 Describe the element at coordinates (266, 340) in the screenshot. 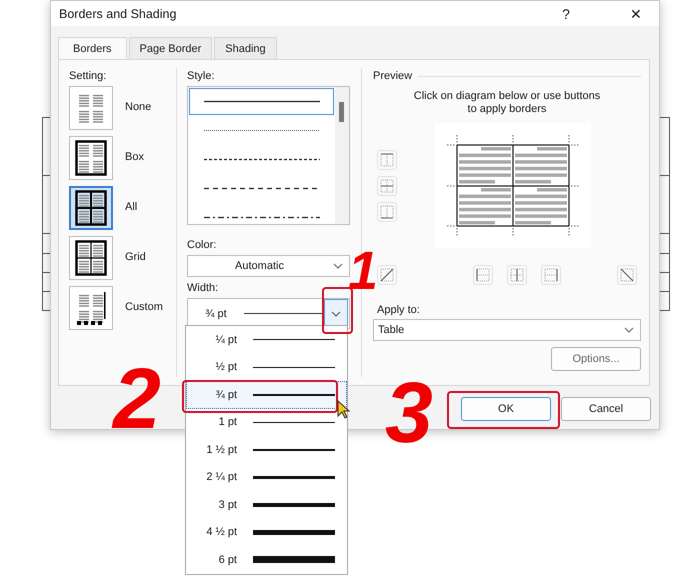

I see `width-option: ¼ pt` at that location.